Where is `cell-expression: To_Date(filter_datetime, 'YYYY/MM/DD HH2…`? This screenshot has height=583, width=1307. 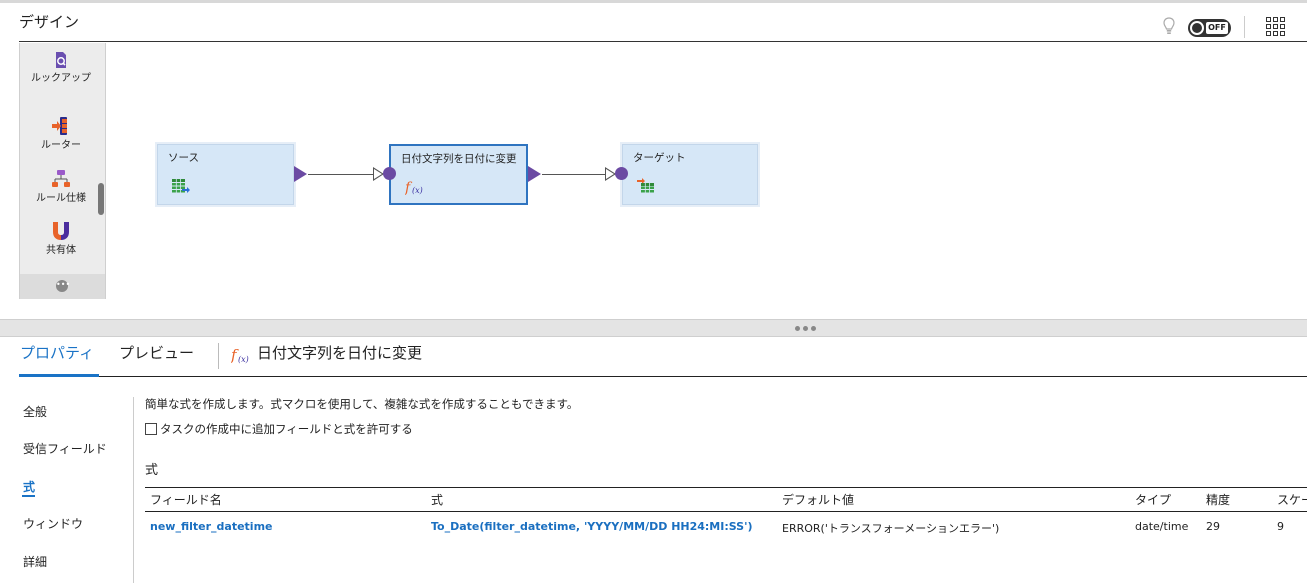
cell-expression: To_Date(filter_datetime, 'YYYY/MM/DD HH2… is located at coordinates (592, 526).